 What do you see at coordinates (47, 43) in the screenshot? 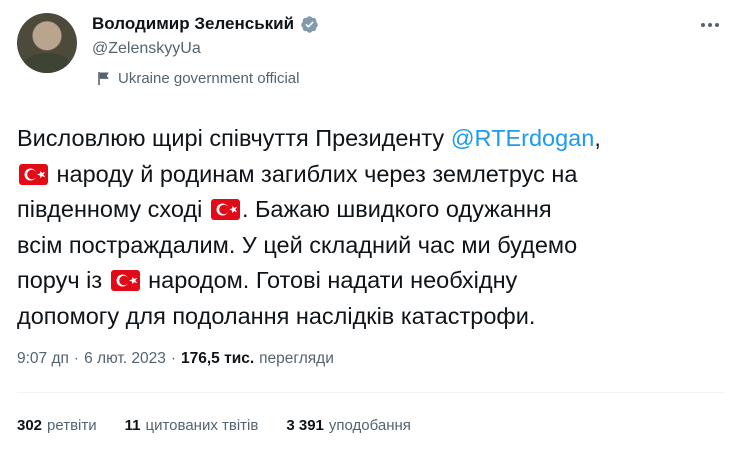
I see `avatar` at bounding box center [47, 43].